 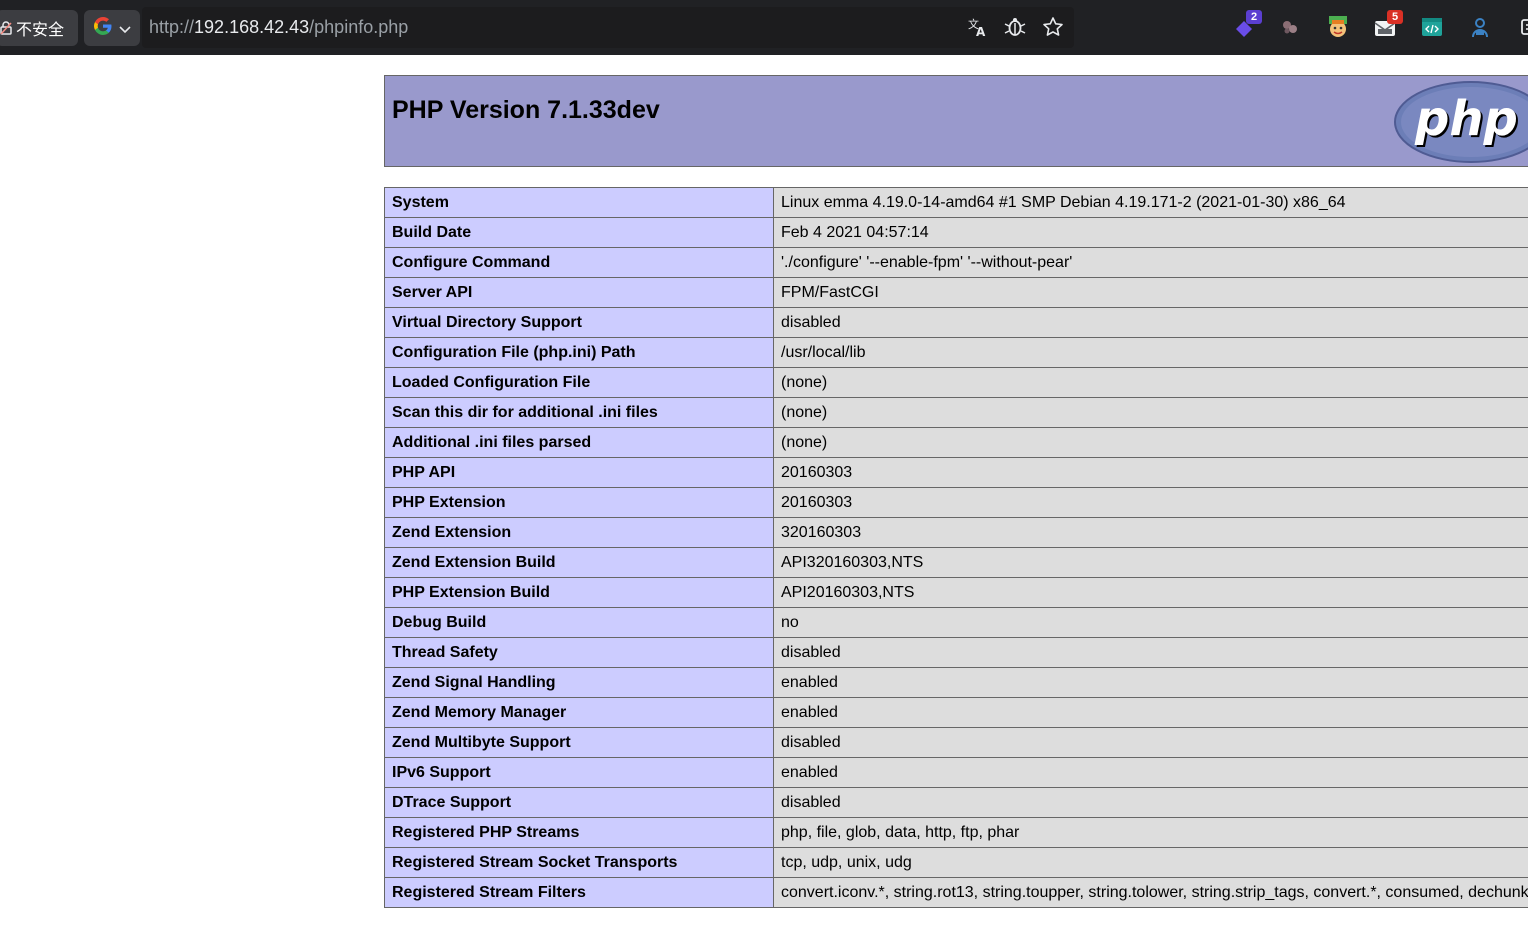 What do you see at coordinates (579, 472) in the screenshot?
I see `setting-label: PHP API` at bounding box center [579, 472].